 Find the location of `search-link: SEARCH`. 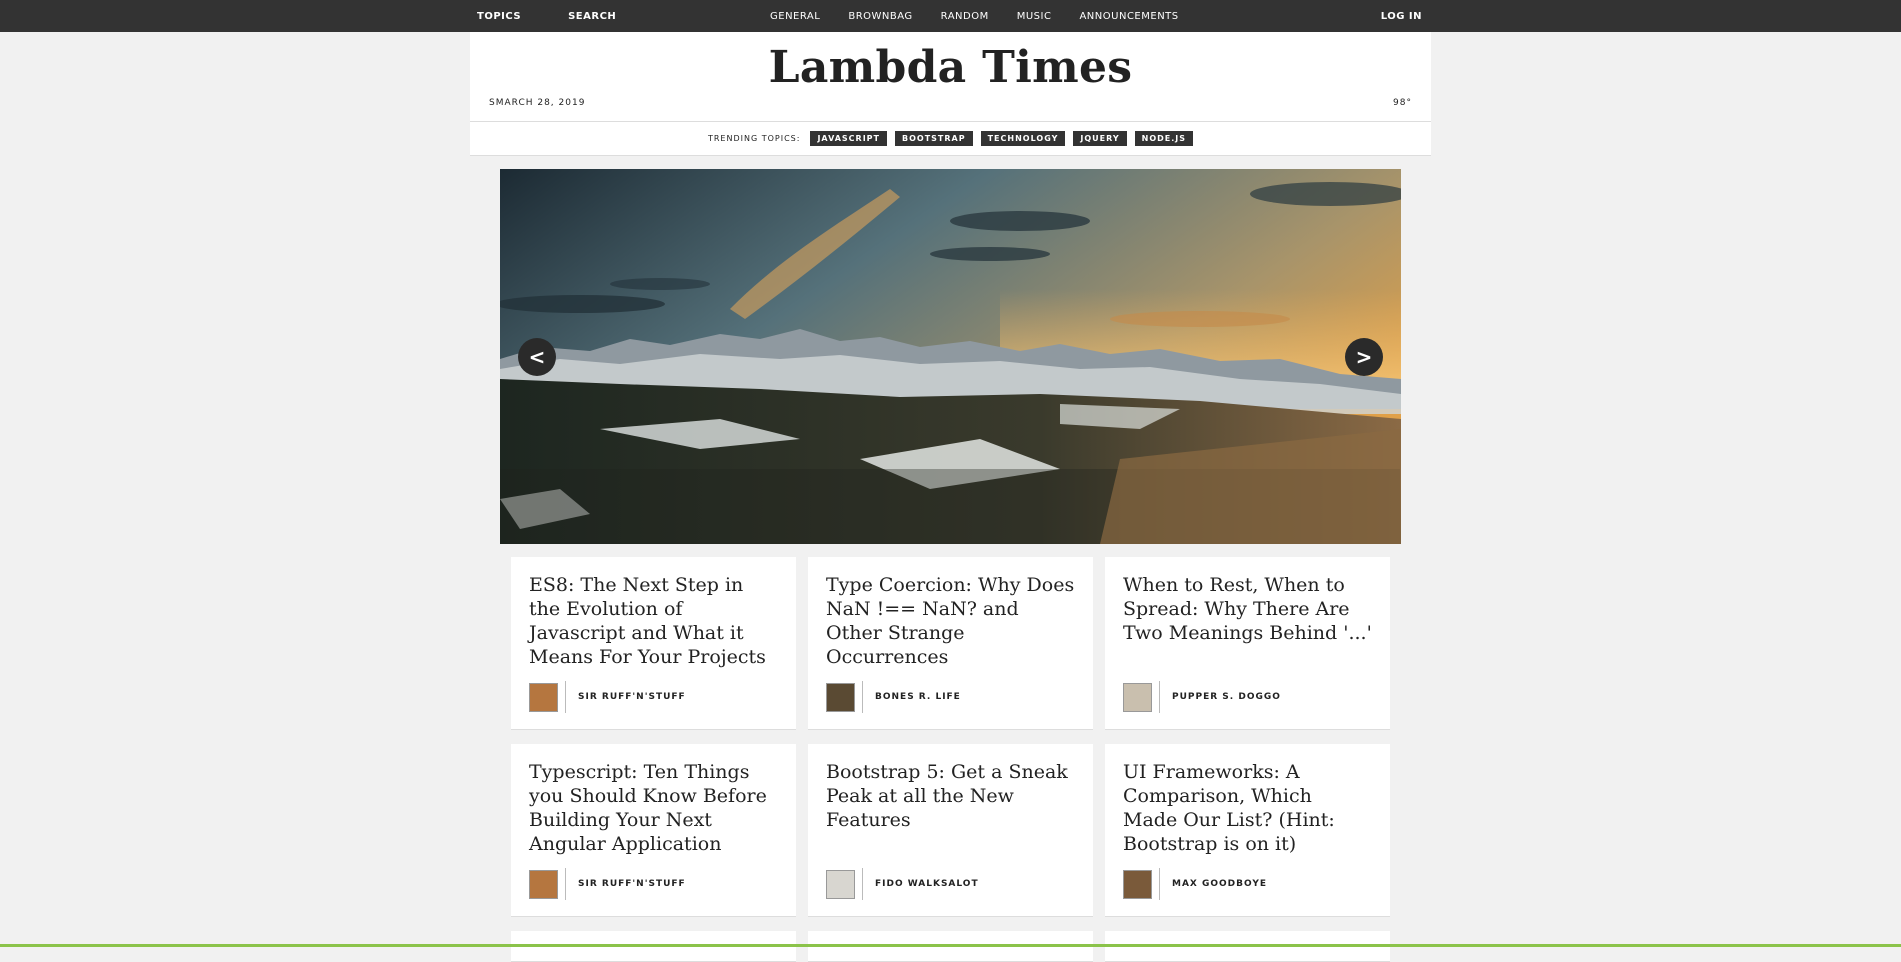

search-link: SEARCH is located at coordinates (592, 16).